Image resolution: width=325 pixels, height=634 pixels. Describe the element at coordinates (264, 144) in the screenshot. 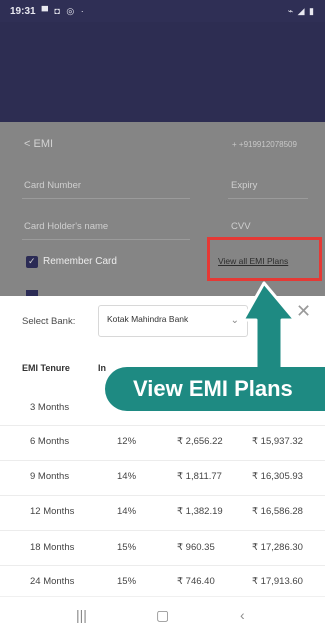

I see `phone-number: + +919912078509` at that location.